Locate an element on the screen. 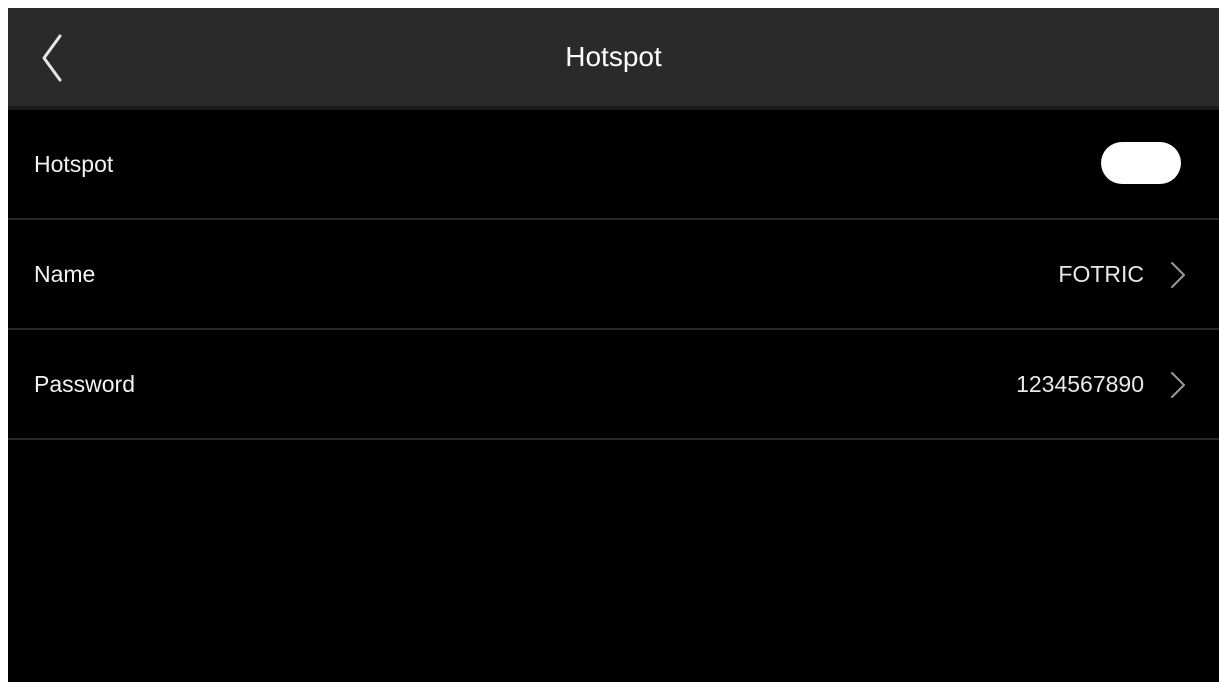 The image size is (1219, 682). chevron-left-icon is located at coordinates (52, 58).